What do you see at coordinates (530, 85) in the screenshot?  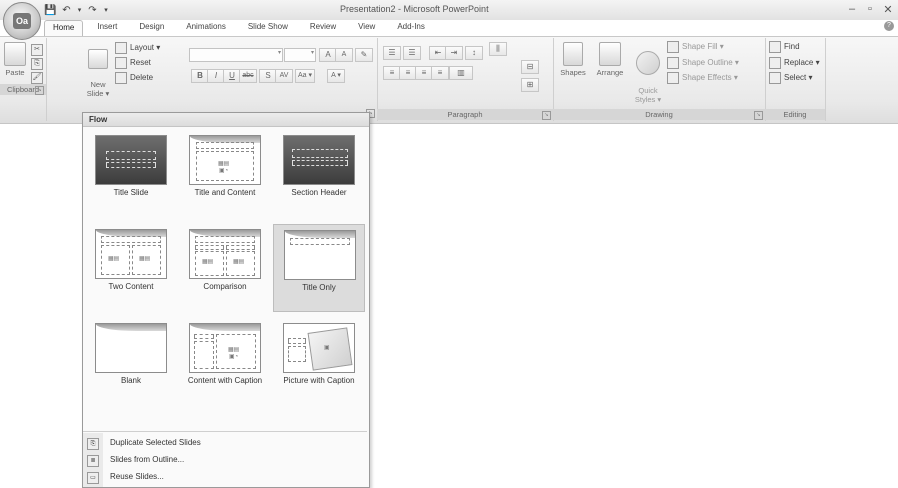 I see `smartart-button: ⊞` at bounding box center [530, 85].